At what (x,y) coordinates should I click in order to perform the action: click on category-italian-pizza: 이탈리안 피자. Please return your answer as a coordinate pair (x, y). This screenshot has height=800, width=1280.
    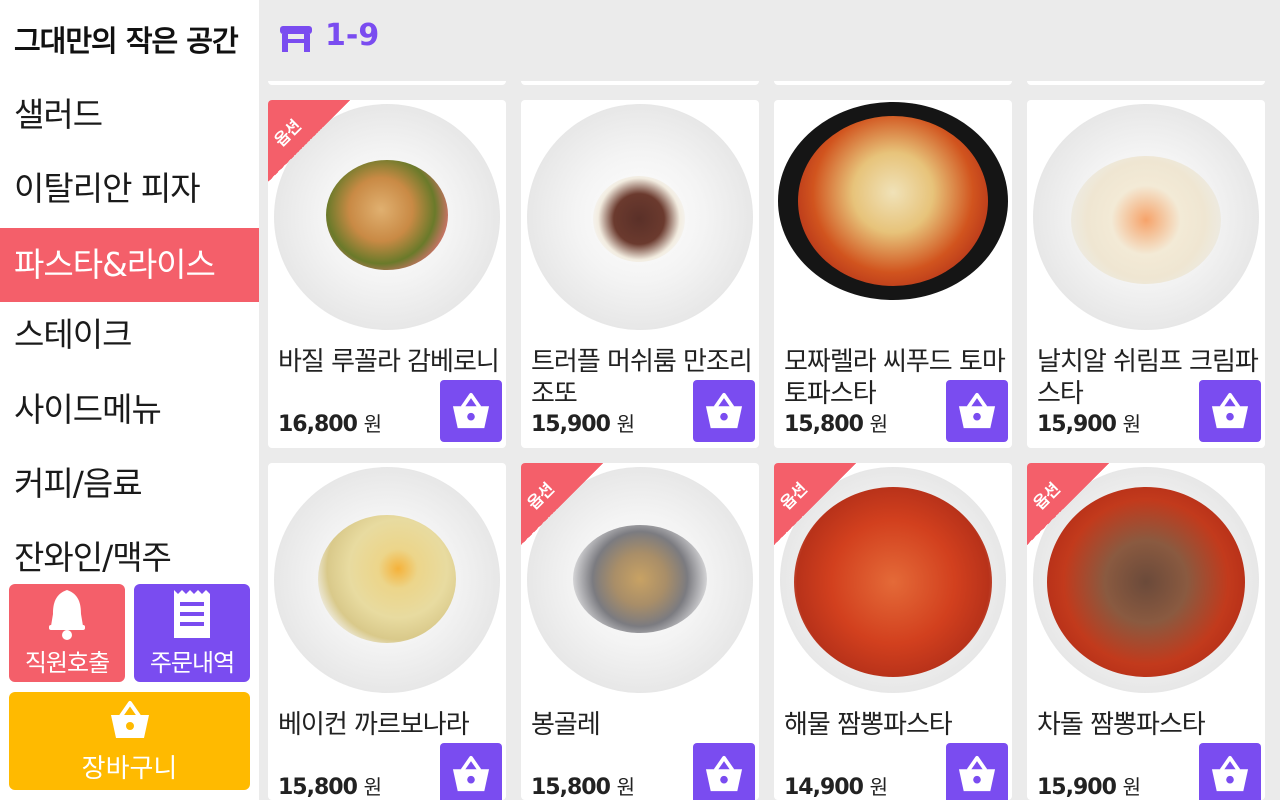
    Looking at the image, I should click on (129, 189).